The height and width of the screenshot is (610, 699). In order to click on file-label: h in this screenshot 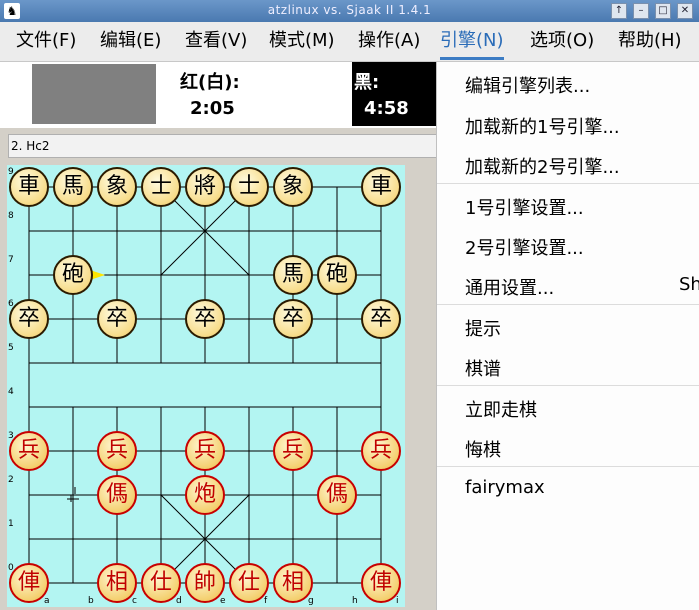, I will do `click(355, 601)`.